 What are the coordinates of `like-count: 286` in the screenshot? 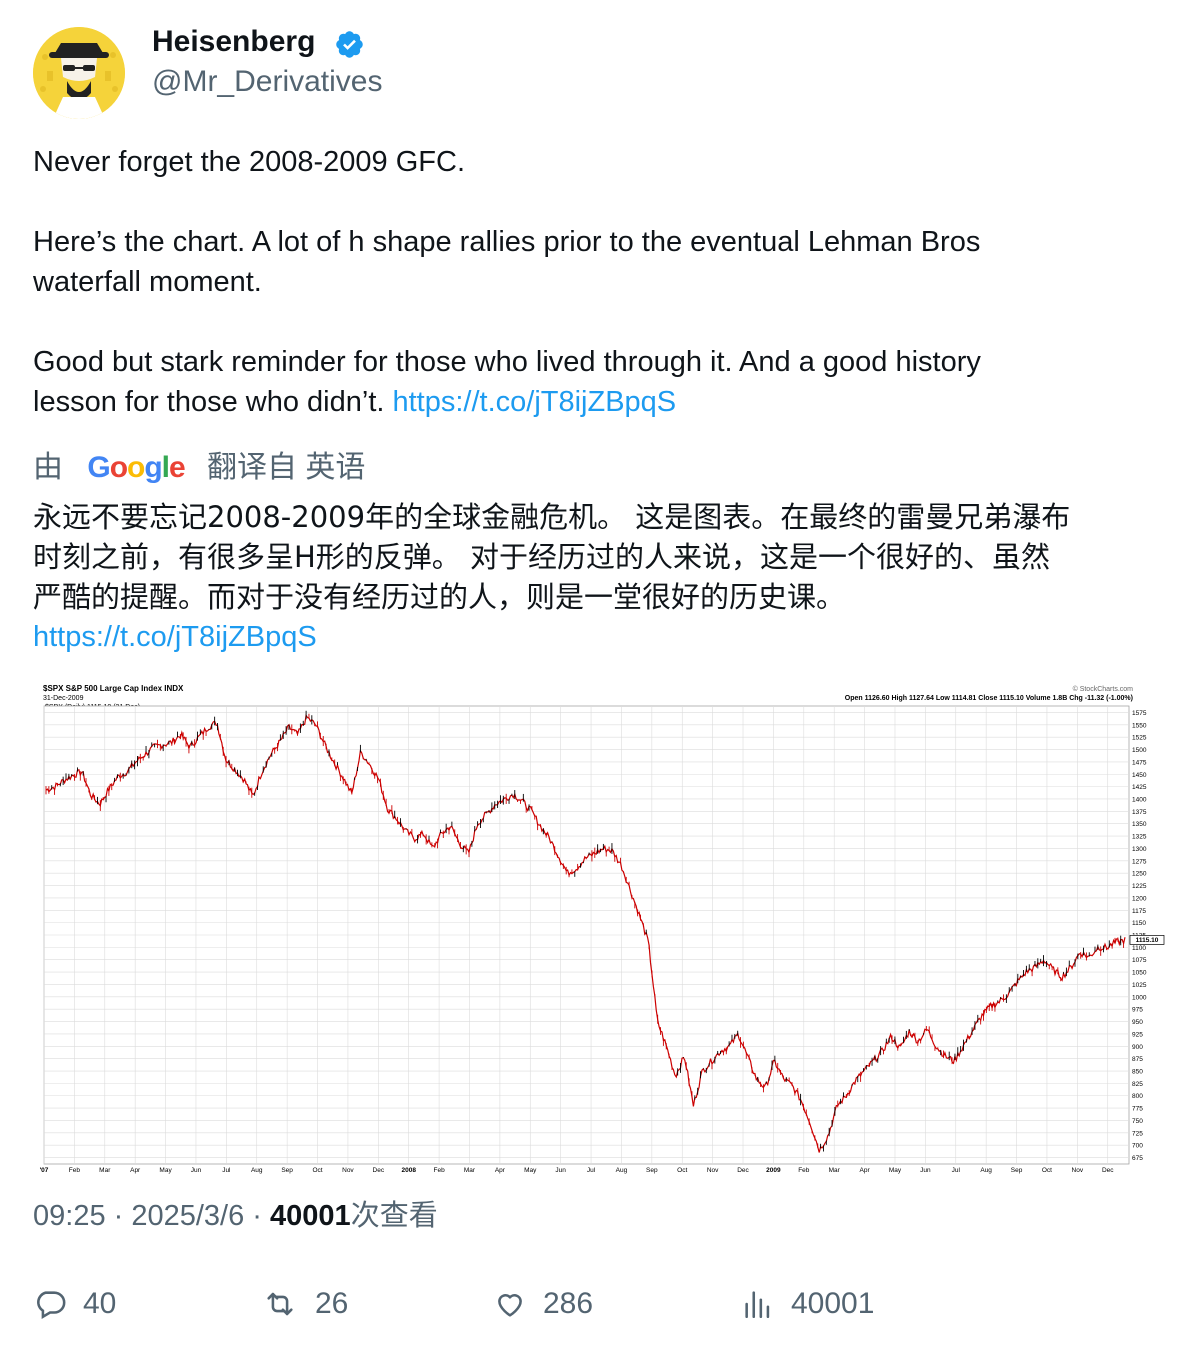 It's located at (568, 1303).